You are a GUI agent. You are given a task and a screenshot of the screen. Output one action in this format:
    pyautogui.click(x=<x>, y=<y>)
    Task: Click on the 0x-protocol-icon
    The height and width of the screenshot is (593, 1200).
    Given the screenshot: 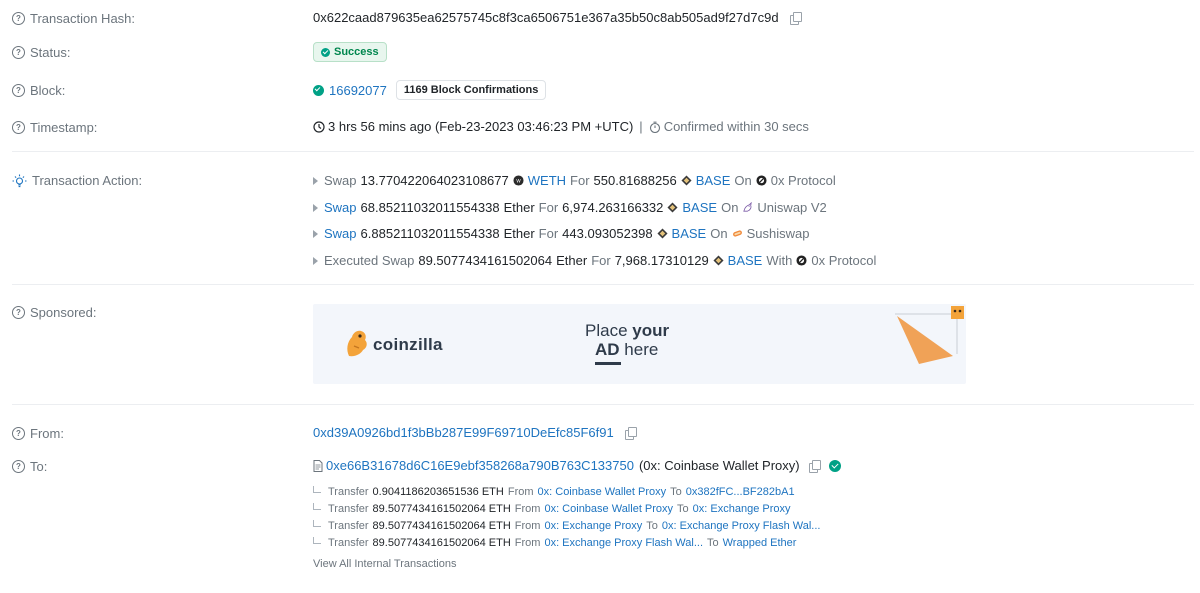 What is the action you would take?
    pyautogui.click(x=801, y=260)
    